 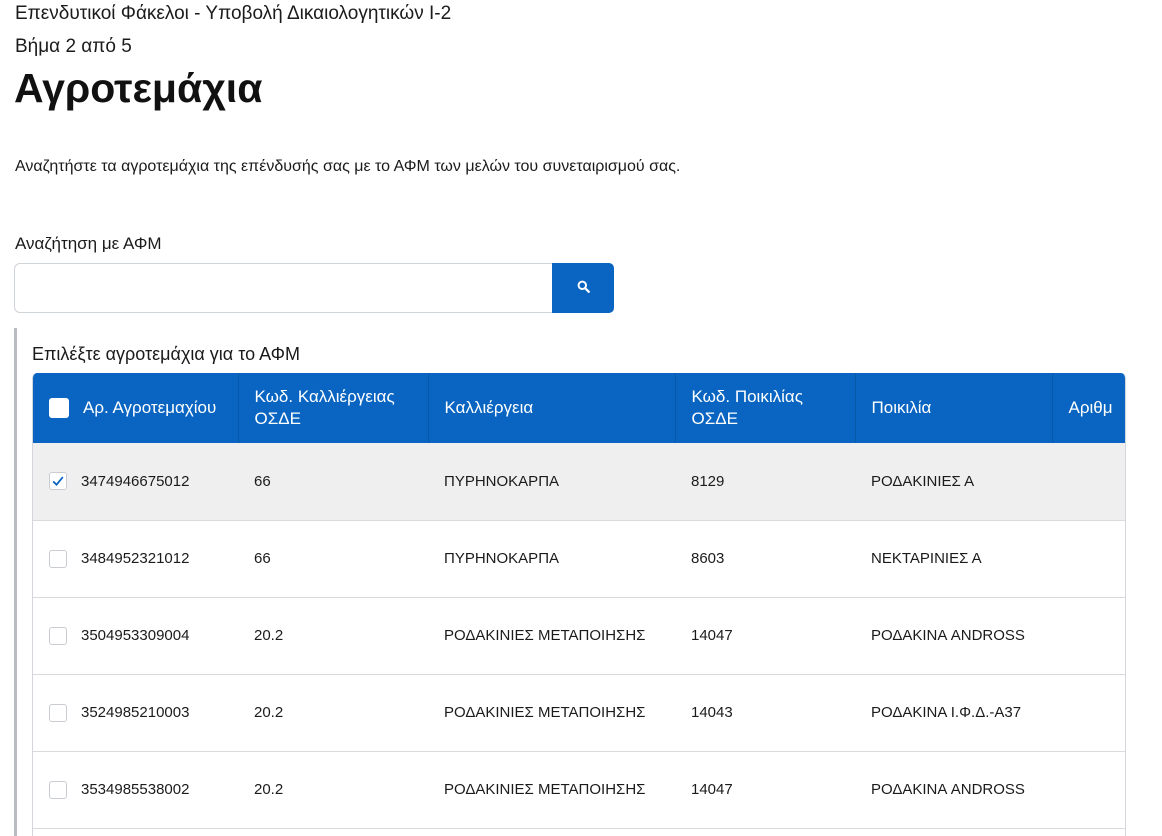 I want to click on cell-parcel: 3534985538002, so click(x=135, y=789).